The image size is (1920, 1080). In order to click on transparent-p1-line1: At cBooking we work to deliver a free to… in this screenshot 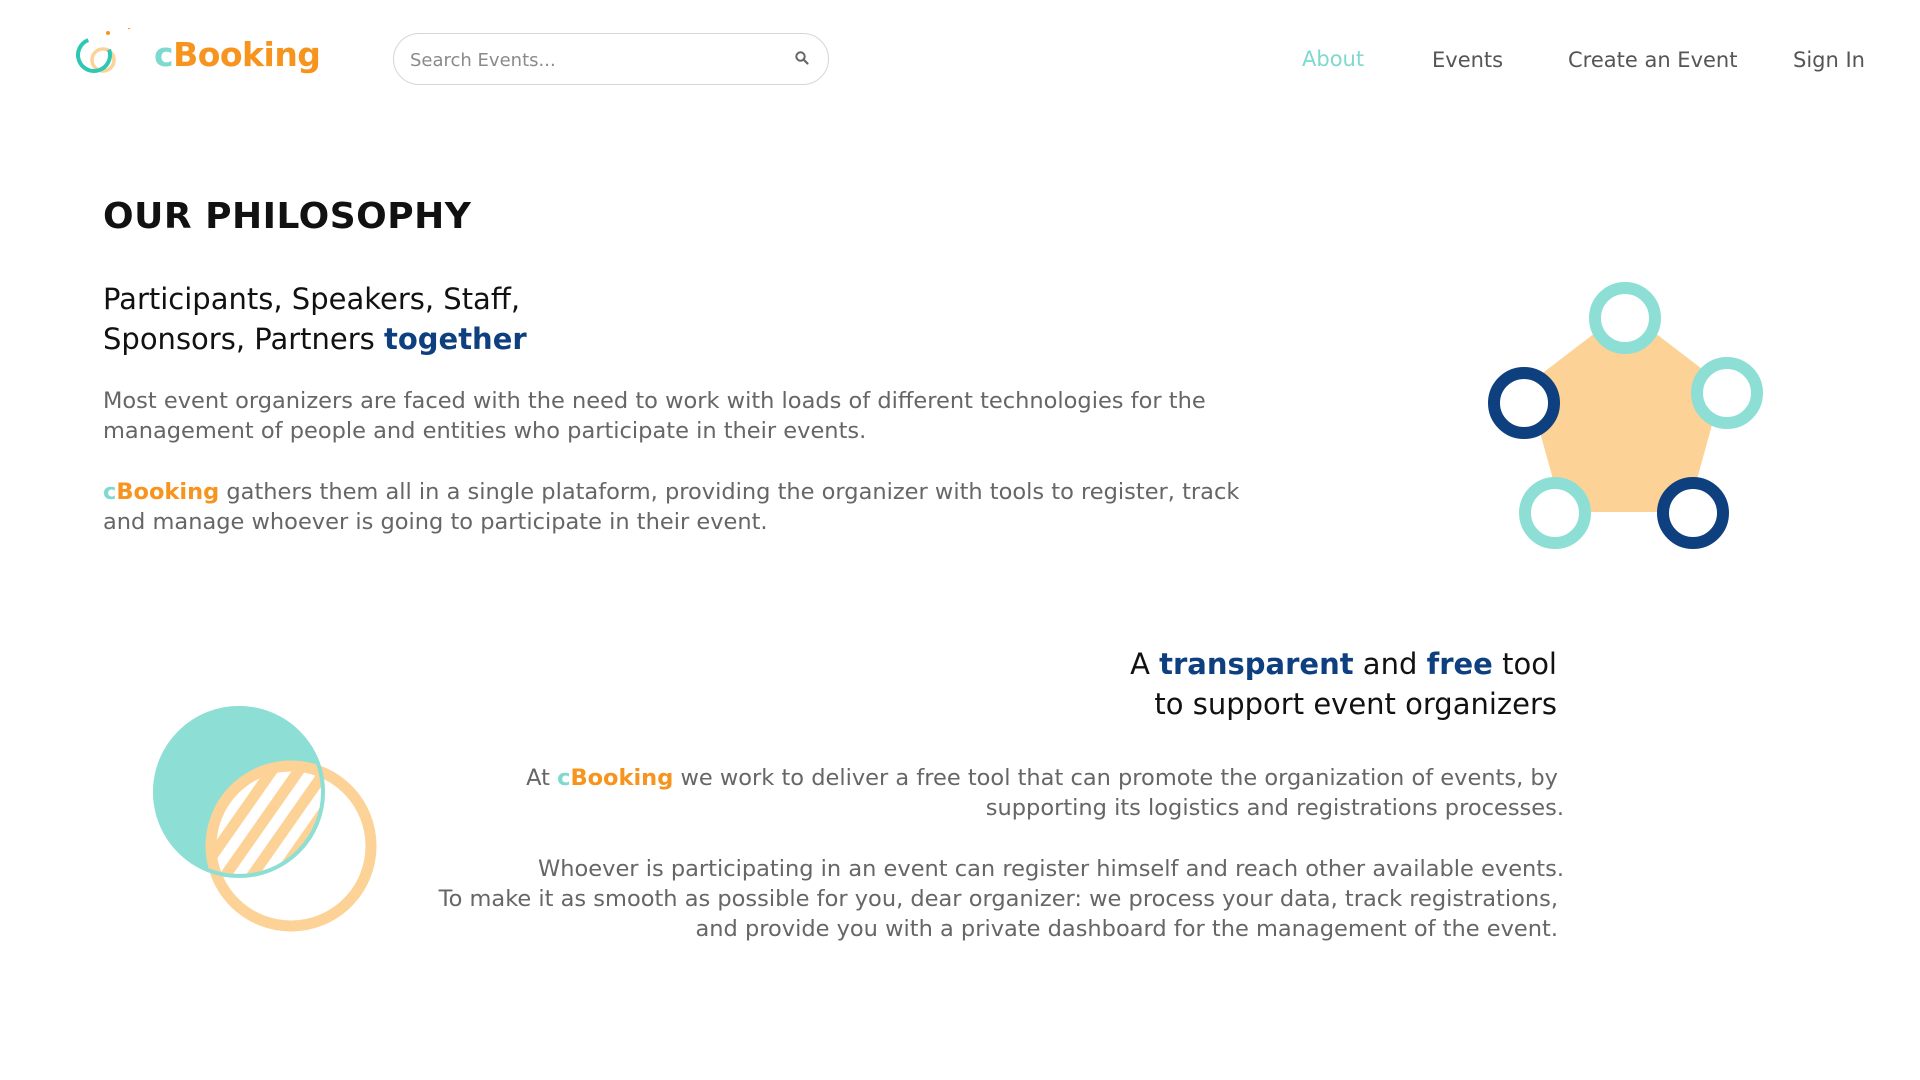, I will do `click(1045, 778)`.